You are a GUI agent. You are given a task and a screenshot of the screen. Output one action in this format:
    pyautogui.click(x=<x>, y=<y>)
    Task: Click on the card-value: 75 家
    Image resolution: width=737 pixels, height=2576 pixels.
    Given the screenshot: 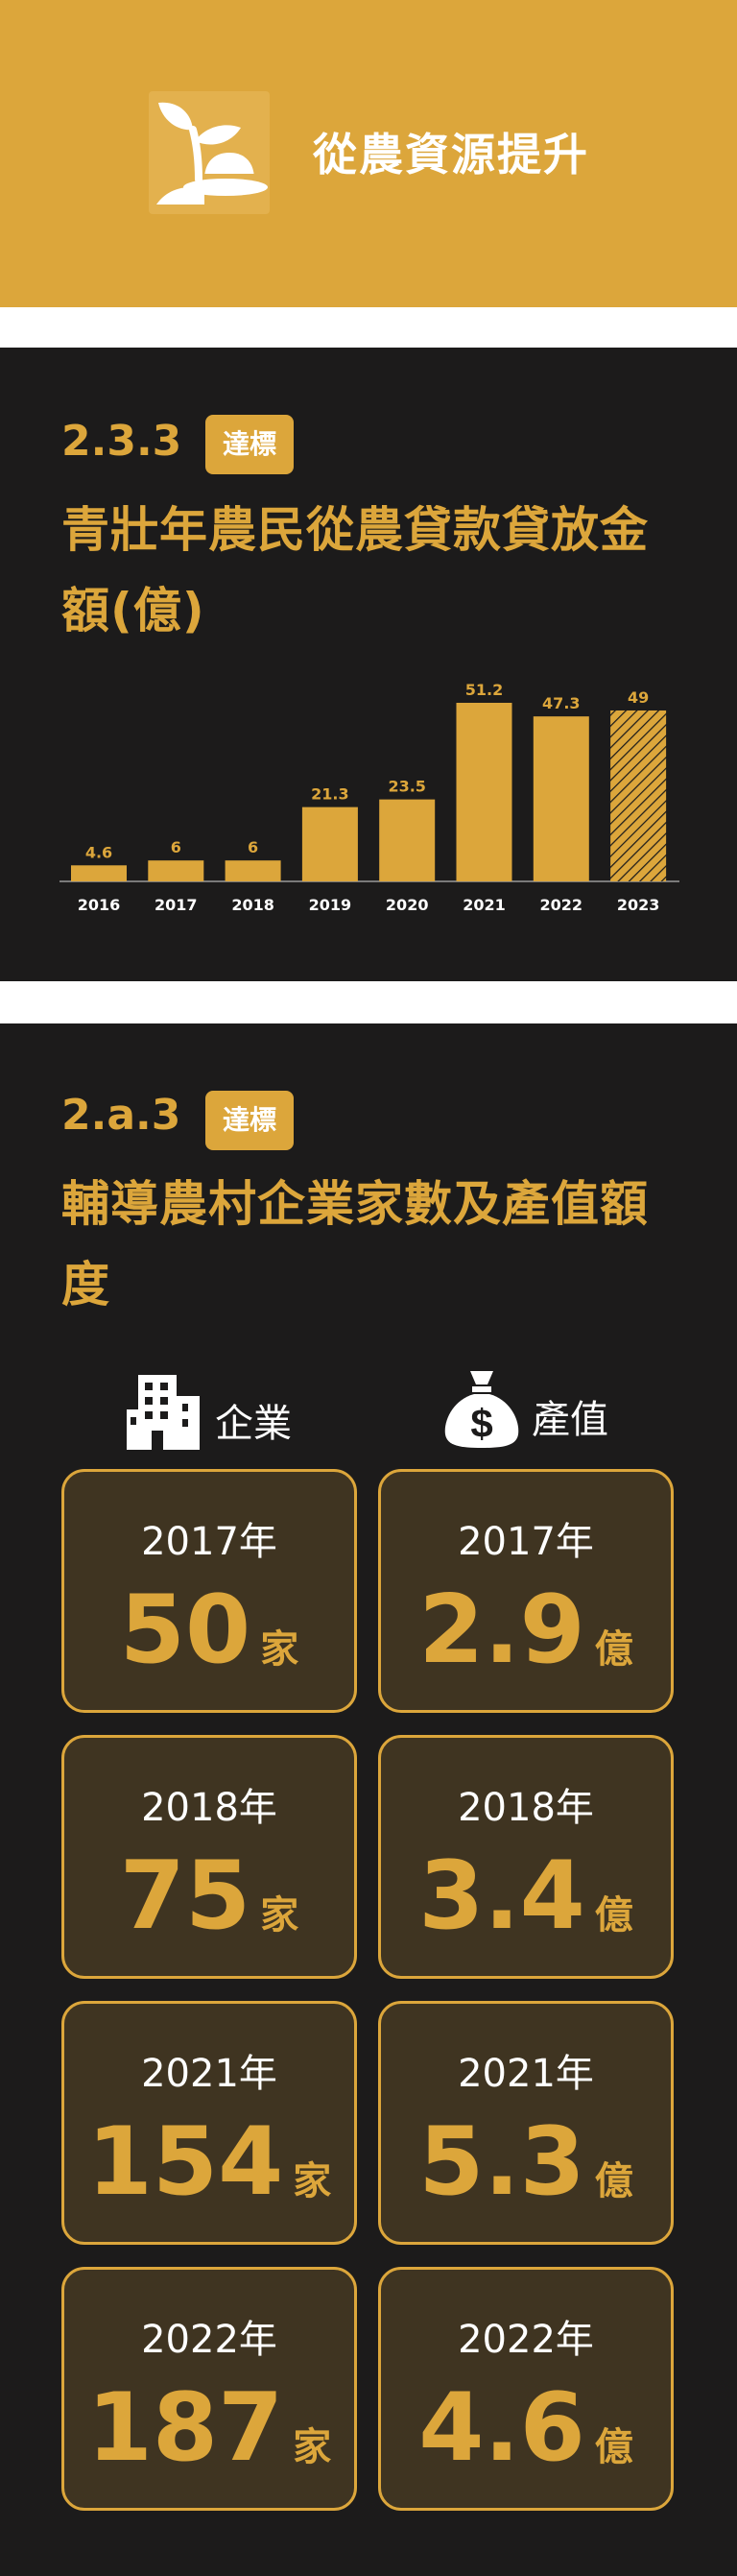 What is the action you would take?
    pyautogui.click(x=209, y=1896)
    